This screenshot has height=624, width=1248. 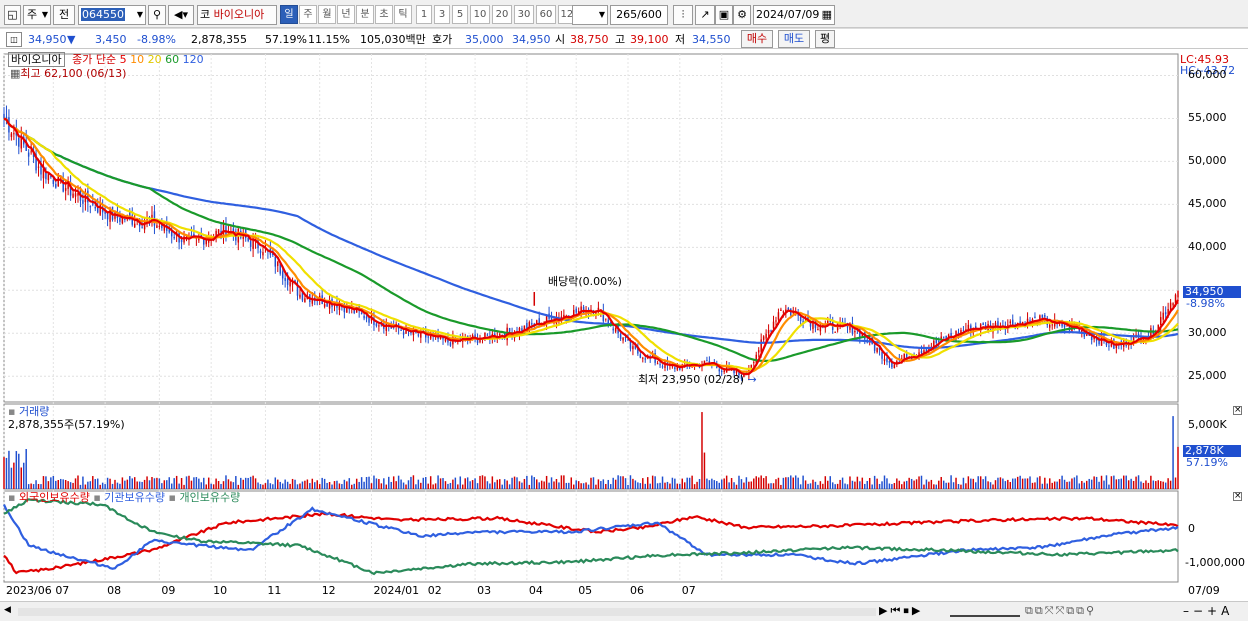 What do you see at coordinates (1208, 611) in the screenshot?
I see `zoom-controls: –−+A` at bounding box center [1208, 611].